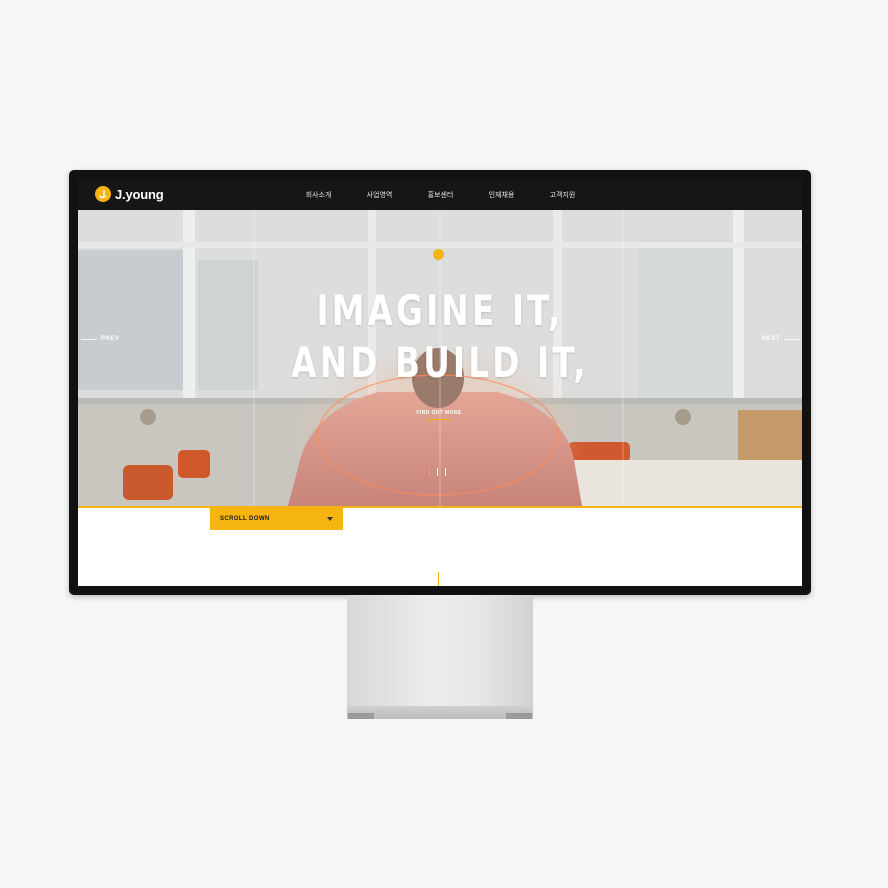 The image size is (888, 888). Describe the element at coordinates (438, 254) in the screenshot. I see `hero-logo-mark-icon` at that location.